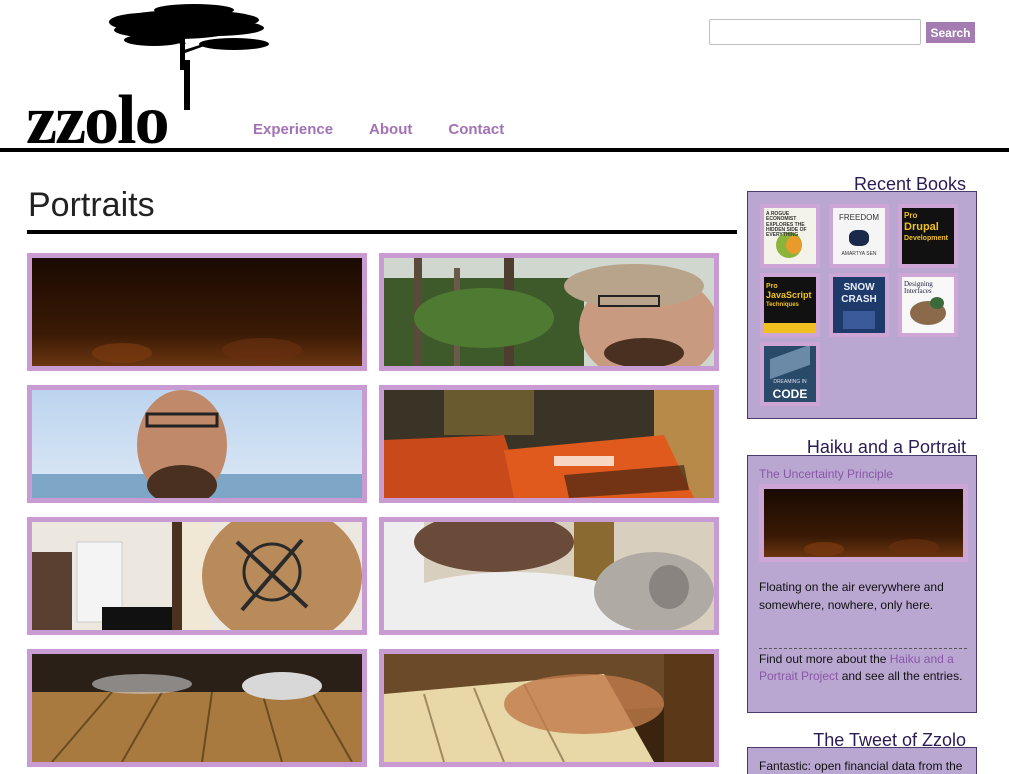 The image size is (1009, 774). What do you see at coordinates (790, 305) in the screenshot?
I see `book-cover: Pro JavaScript Techniques` at bounding box center [790, 305].